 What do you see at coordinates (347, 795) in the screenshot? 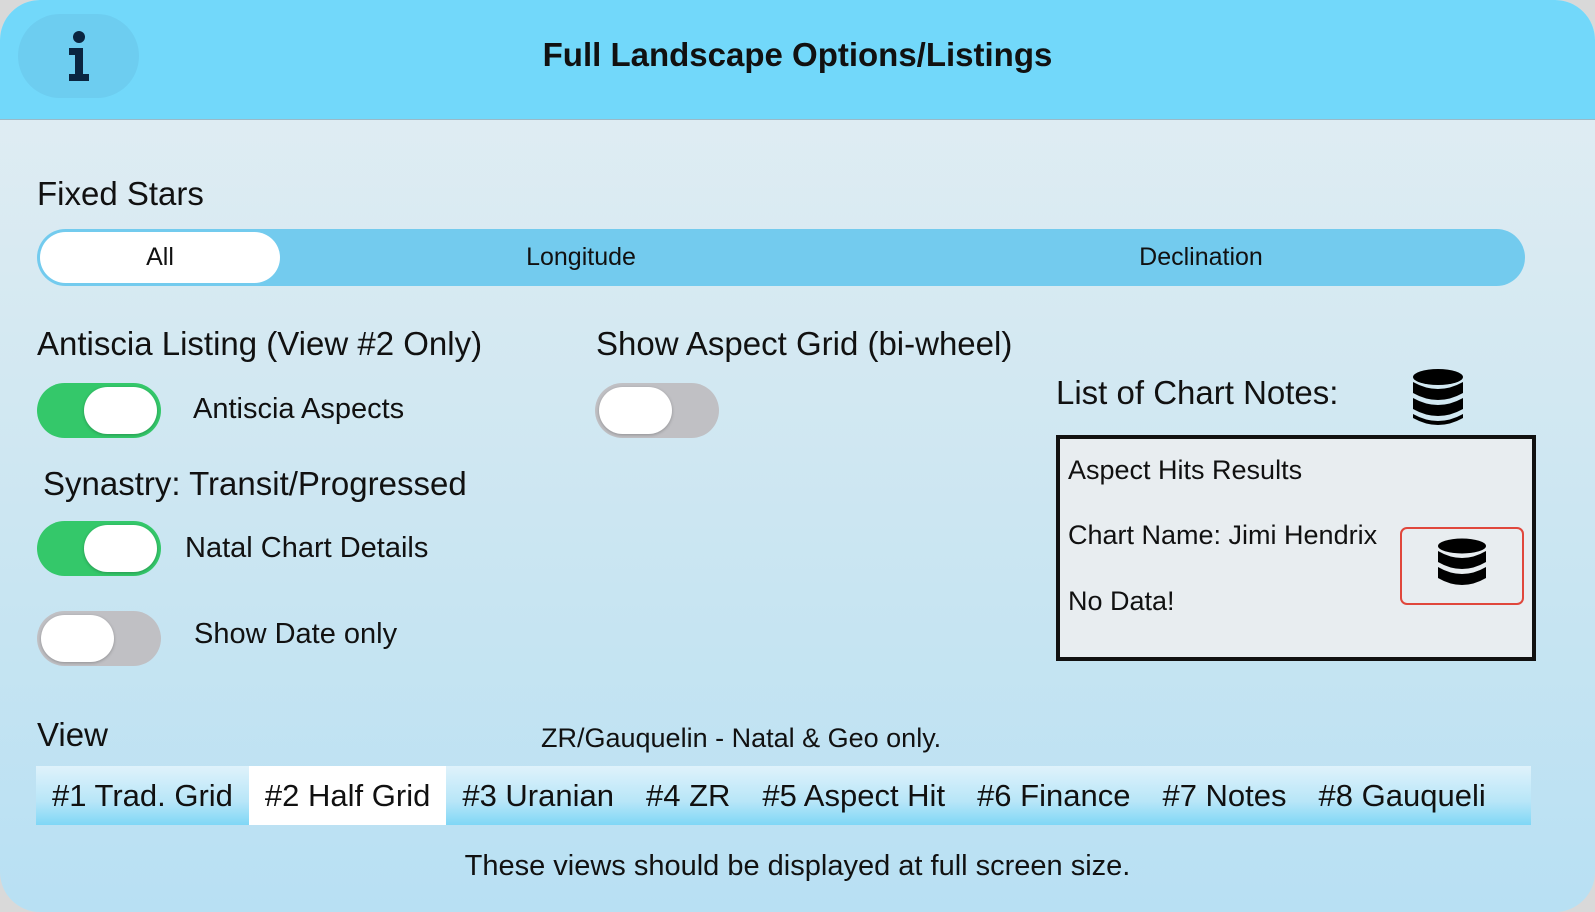
I see `tab-half-grid: #2 Half Grid` at bounding box center [347, 795].